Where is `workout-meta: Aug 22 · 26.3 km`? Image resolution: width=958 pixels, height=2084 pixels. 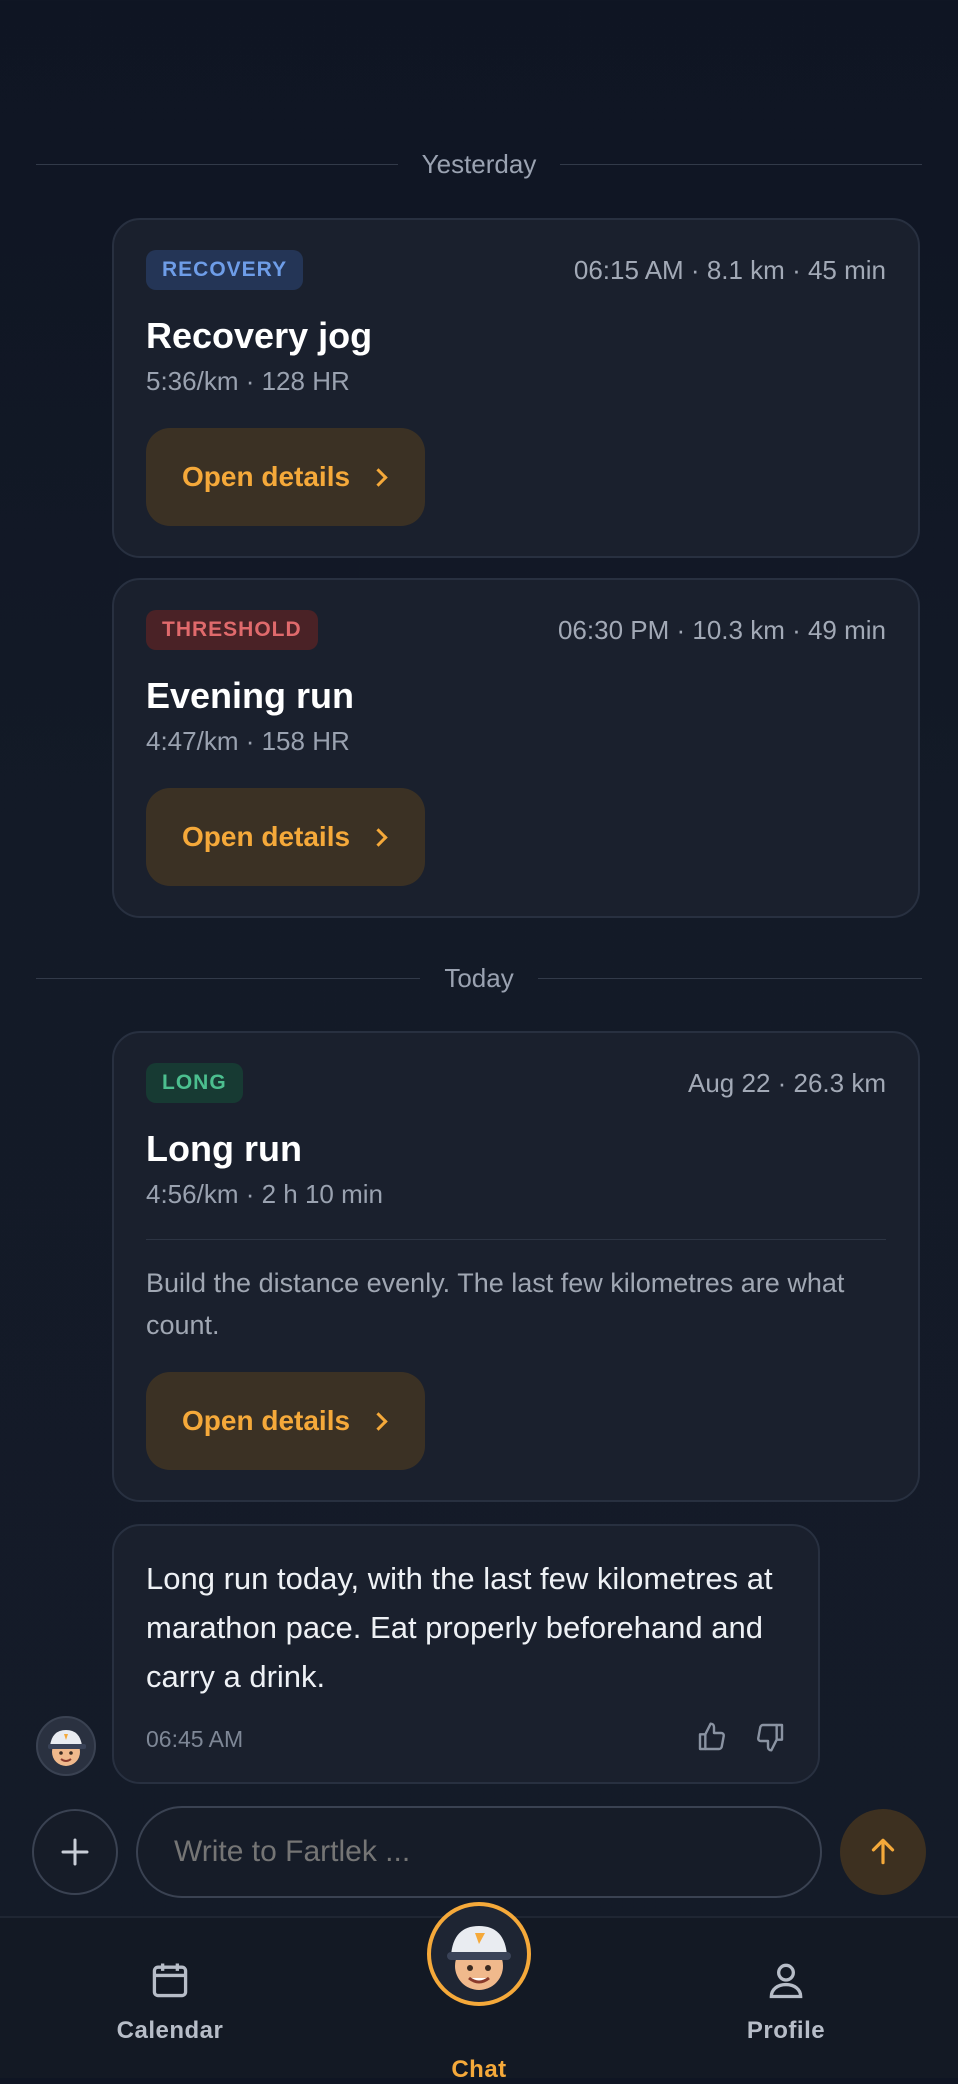
workout-meta: Aug 22 · 26.3 km is located at coordinates (787, 1082).